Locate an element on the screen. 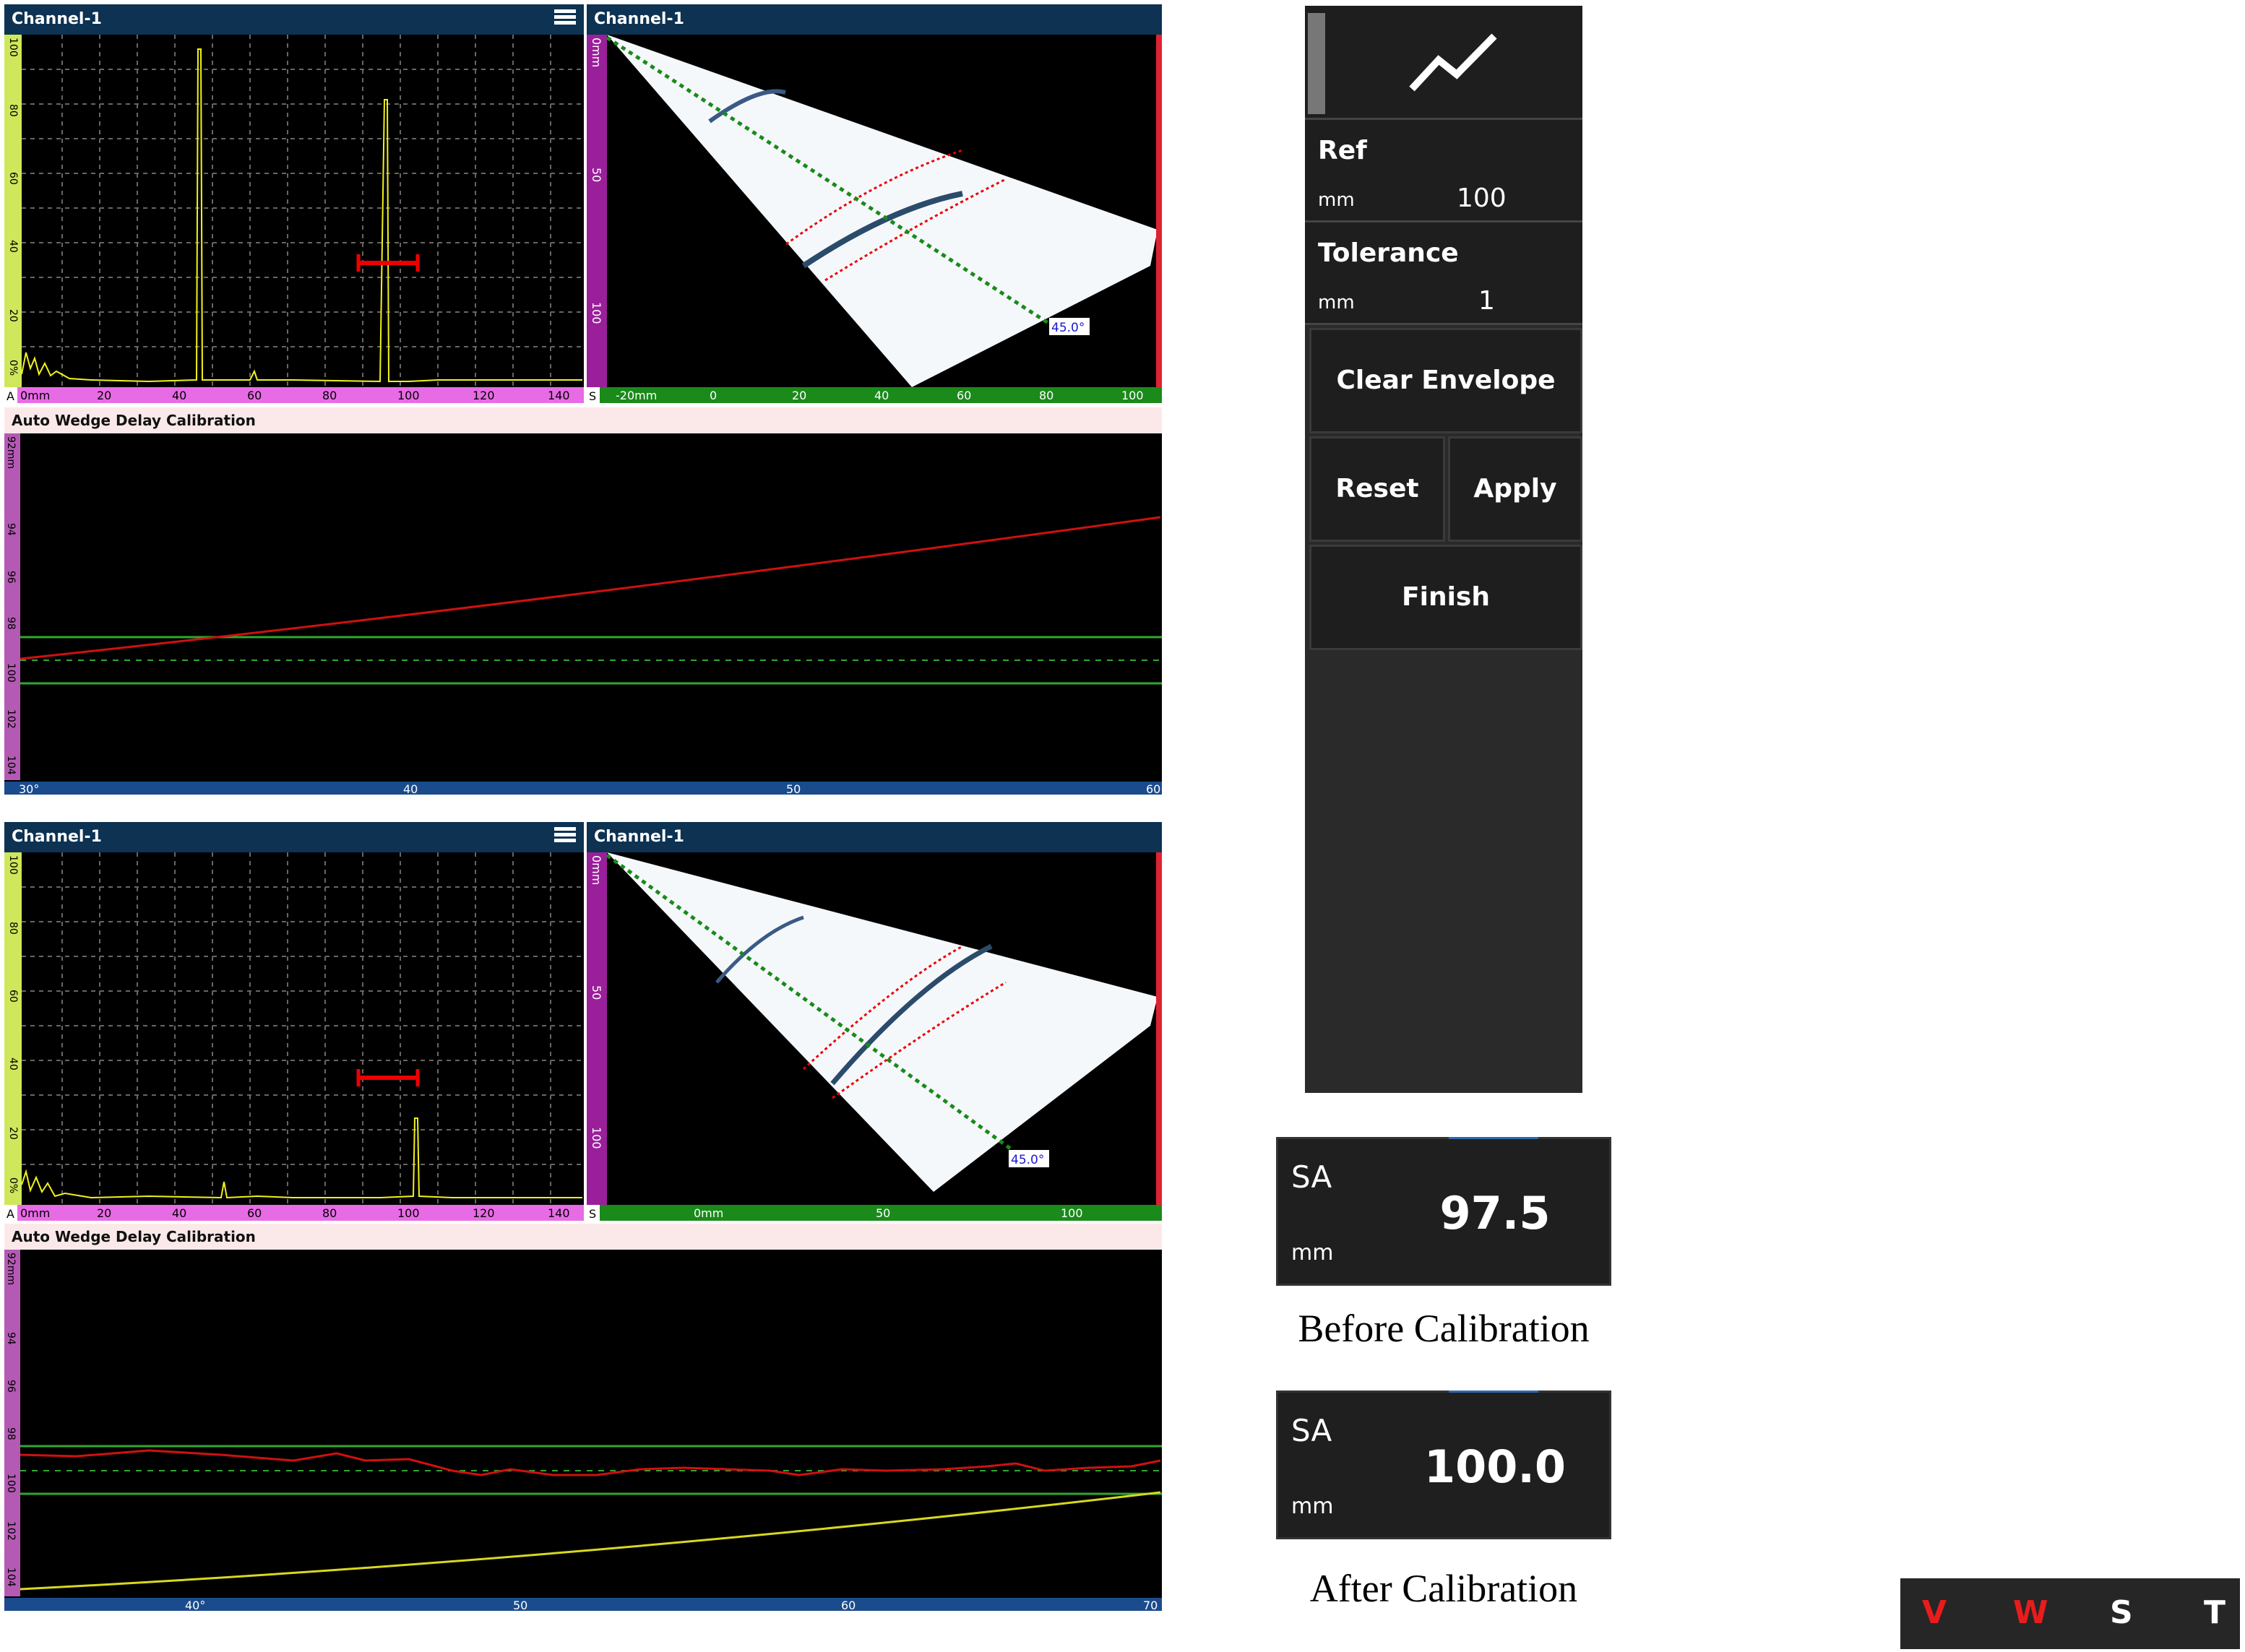  cal-view-top: 30° 40 50 60 92mm 94 96 98 100 102 104 is located at coordinates (583, 614).